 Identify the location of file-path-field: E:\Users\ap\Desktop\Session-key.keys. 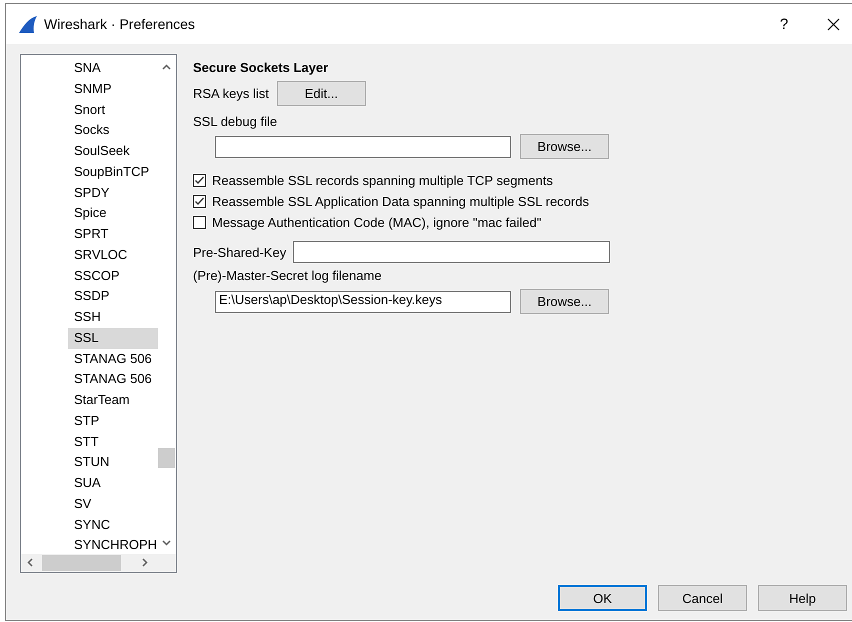
(363, 301).